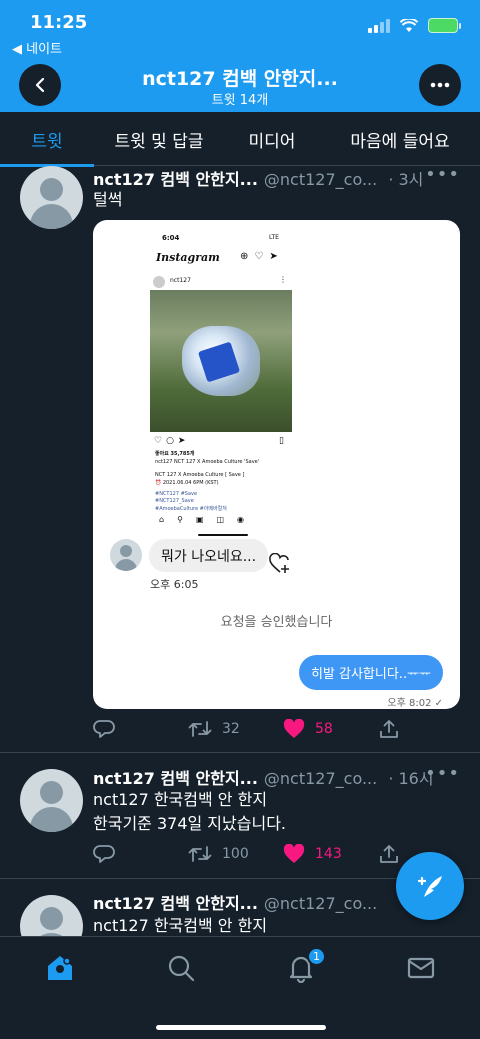  I want to click on instagram-post-photo, so click(221, 361).